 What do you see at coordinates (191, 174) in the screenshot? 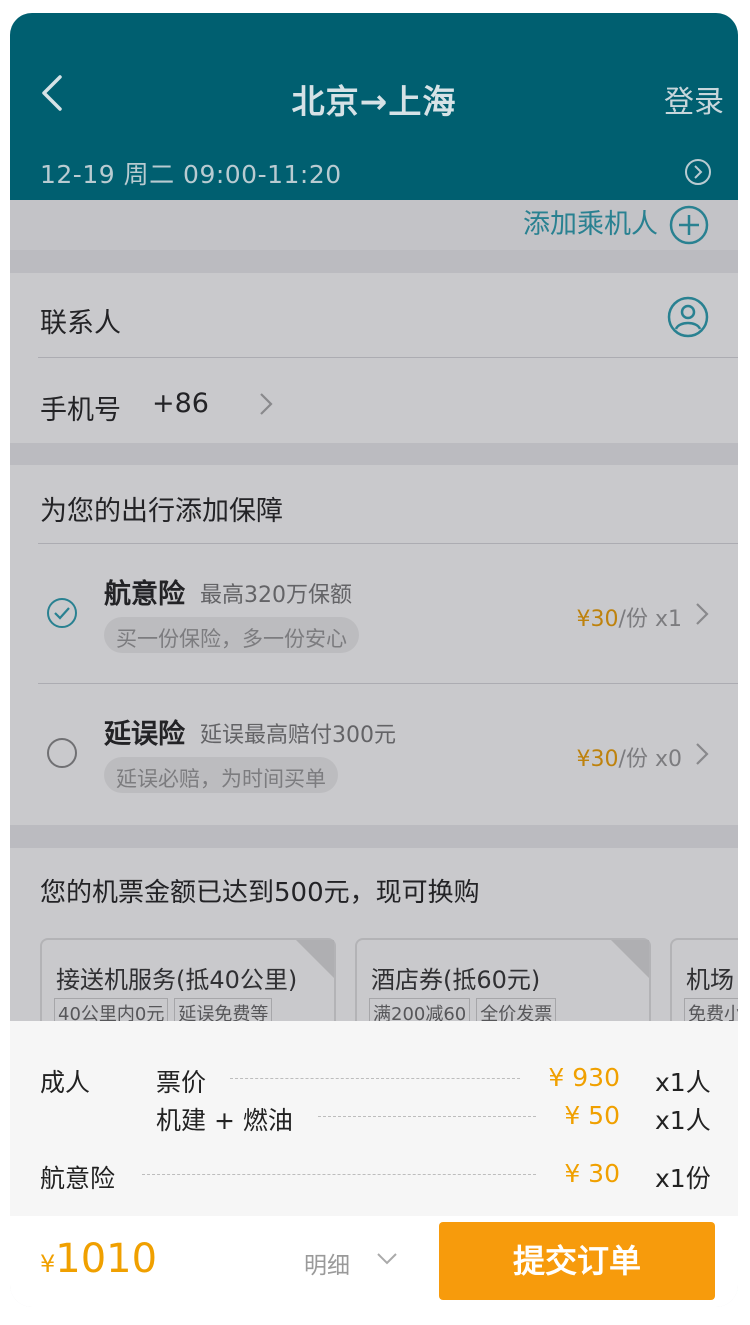
I see `flight-info: 12-19 周二 09:00-11:20` at bounding box center [191, 174].